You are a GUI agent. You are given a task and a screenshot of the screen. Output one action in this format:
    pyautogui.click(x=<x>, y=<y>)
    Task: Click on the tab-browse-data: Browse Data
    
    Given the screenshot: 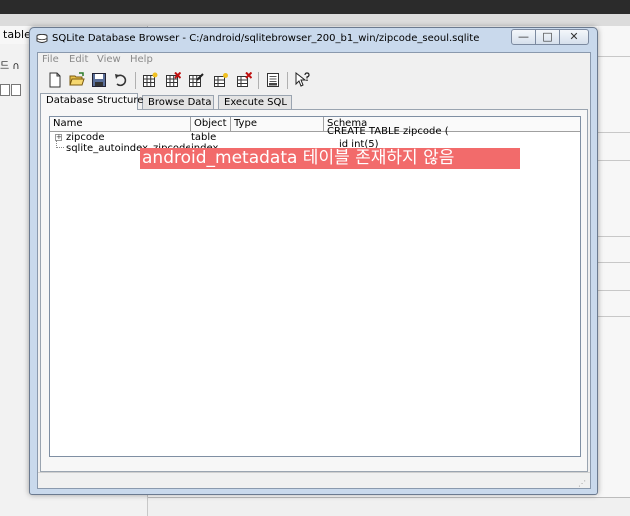 What is the action you would take?
    pyautogui.click(x=178, y=102)
    